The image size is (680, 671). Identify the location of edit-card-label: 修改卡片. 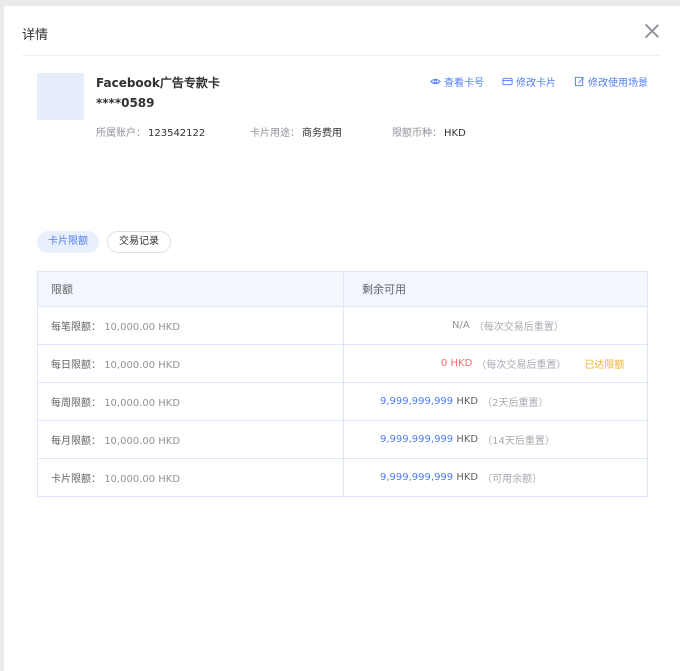
(536, 83).